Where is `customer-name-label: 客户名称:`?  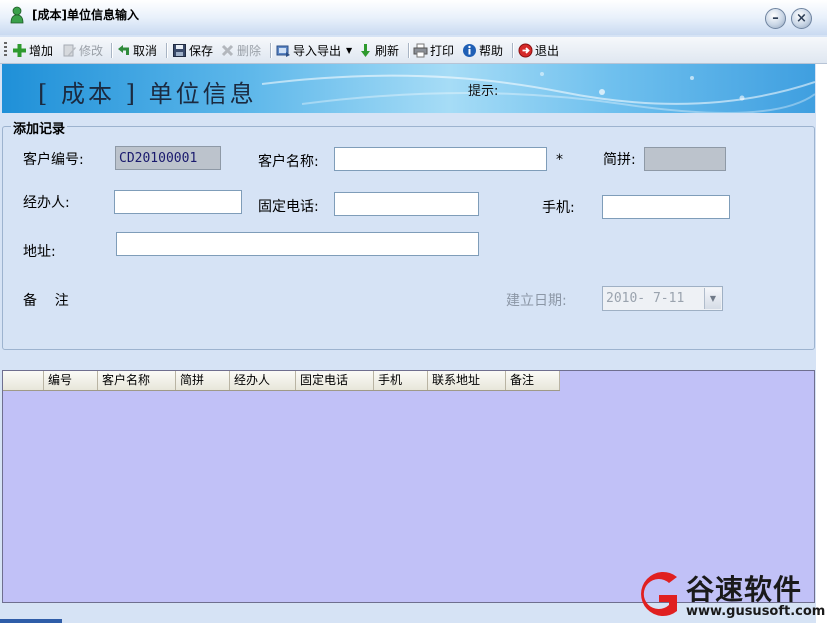
customer-name-label: 客户名称: is located at coordinates (288, 162).